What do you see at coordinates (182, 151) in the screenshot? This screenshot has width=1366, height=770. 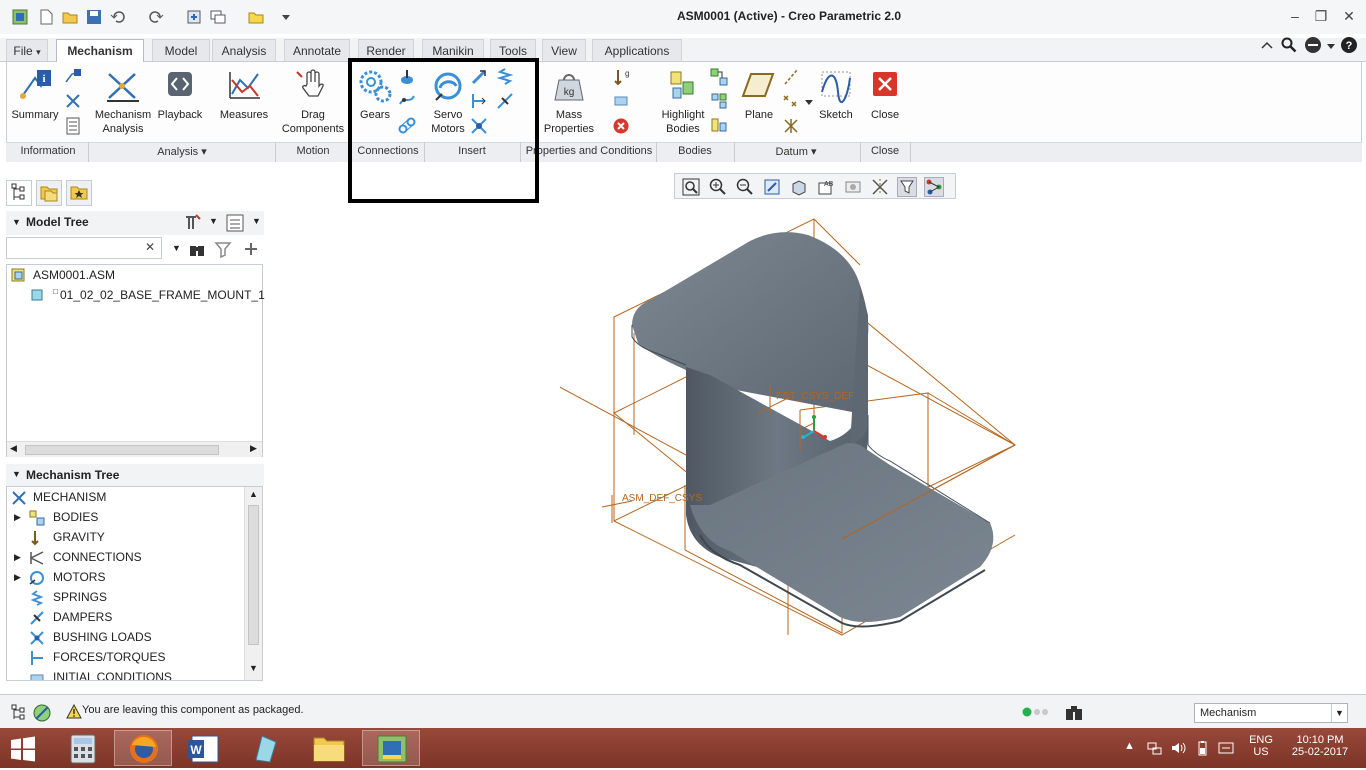 I see `group-analysis: Analysis ▾` at bounding box center [182, 151].